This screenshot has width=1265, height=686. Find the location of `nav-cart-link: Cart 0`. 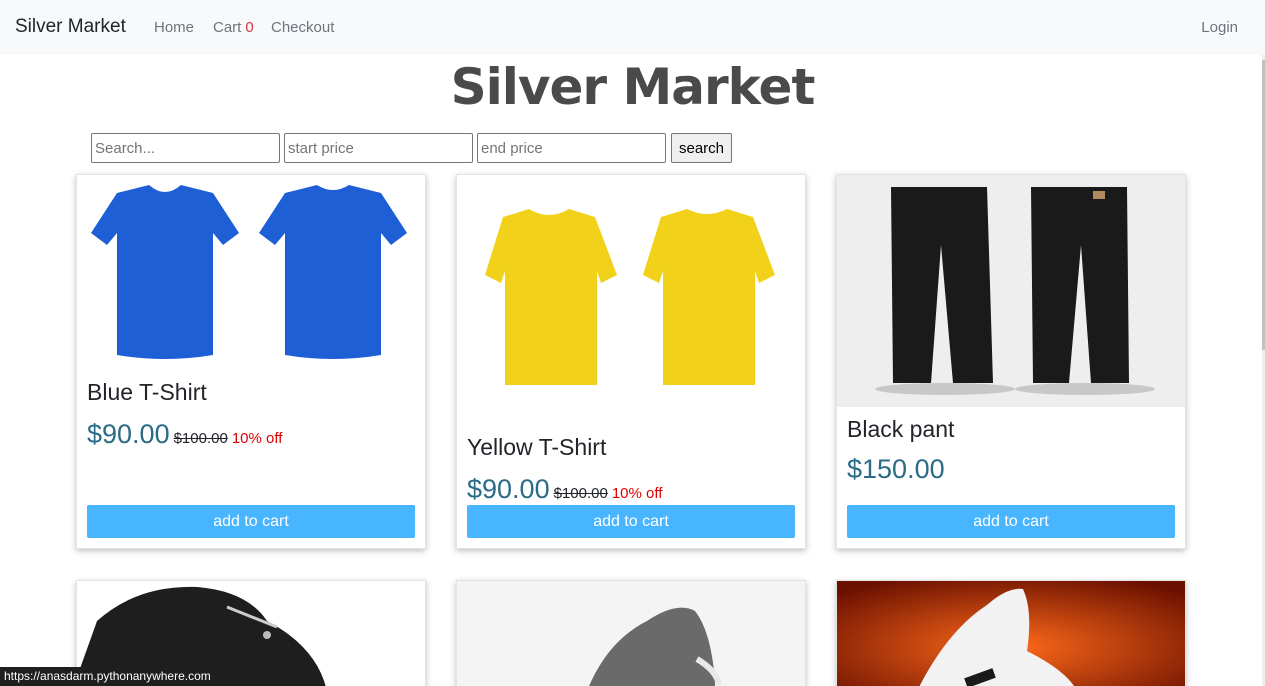

nav-cart-link: Cart 0 is located at coordinates (233, 27).